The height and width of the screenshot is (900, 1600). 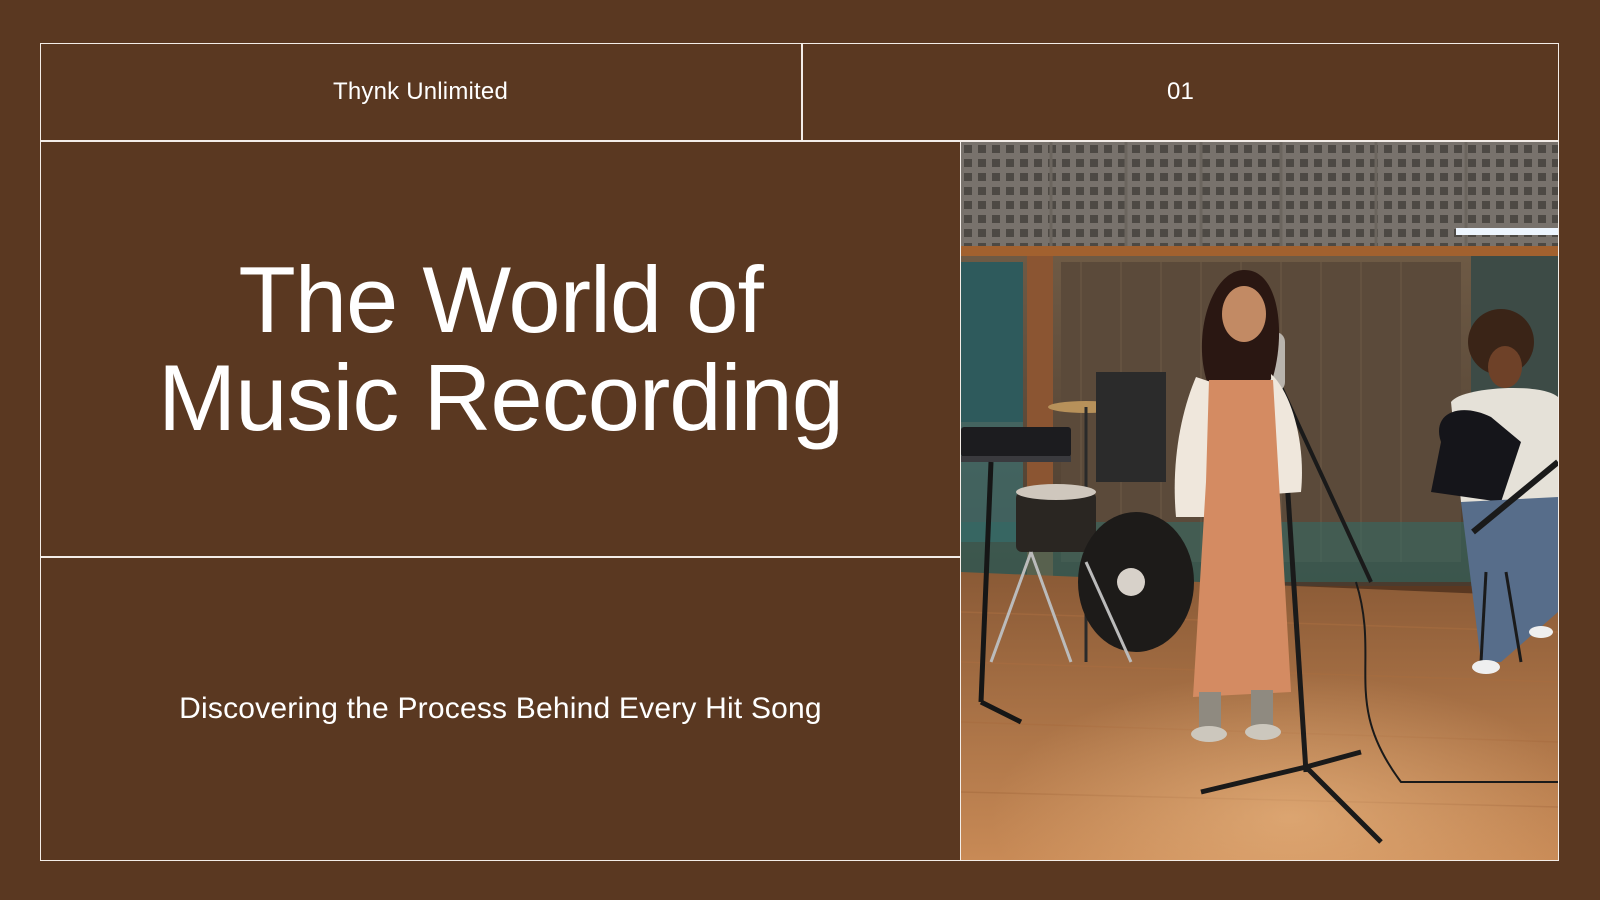 I want to click on page-number: 01, so click(x=1180, y=91).